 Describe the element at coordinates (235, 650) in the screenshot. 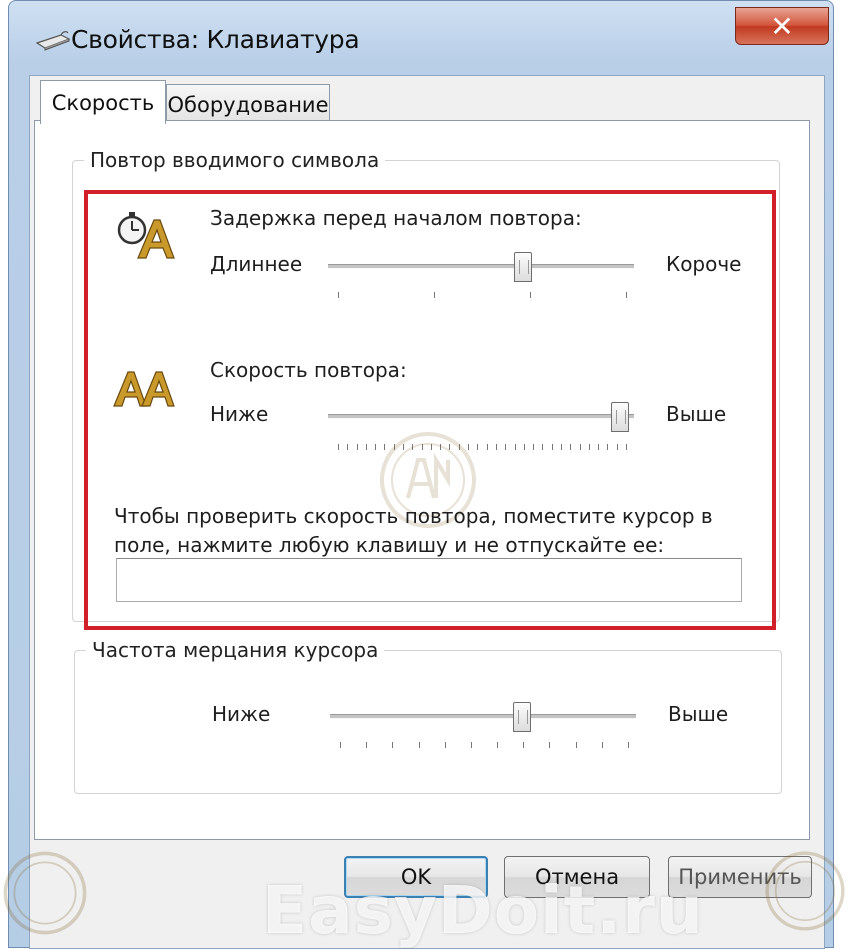

I see `blink-group-title: Частота мерцания курсора` at that location.